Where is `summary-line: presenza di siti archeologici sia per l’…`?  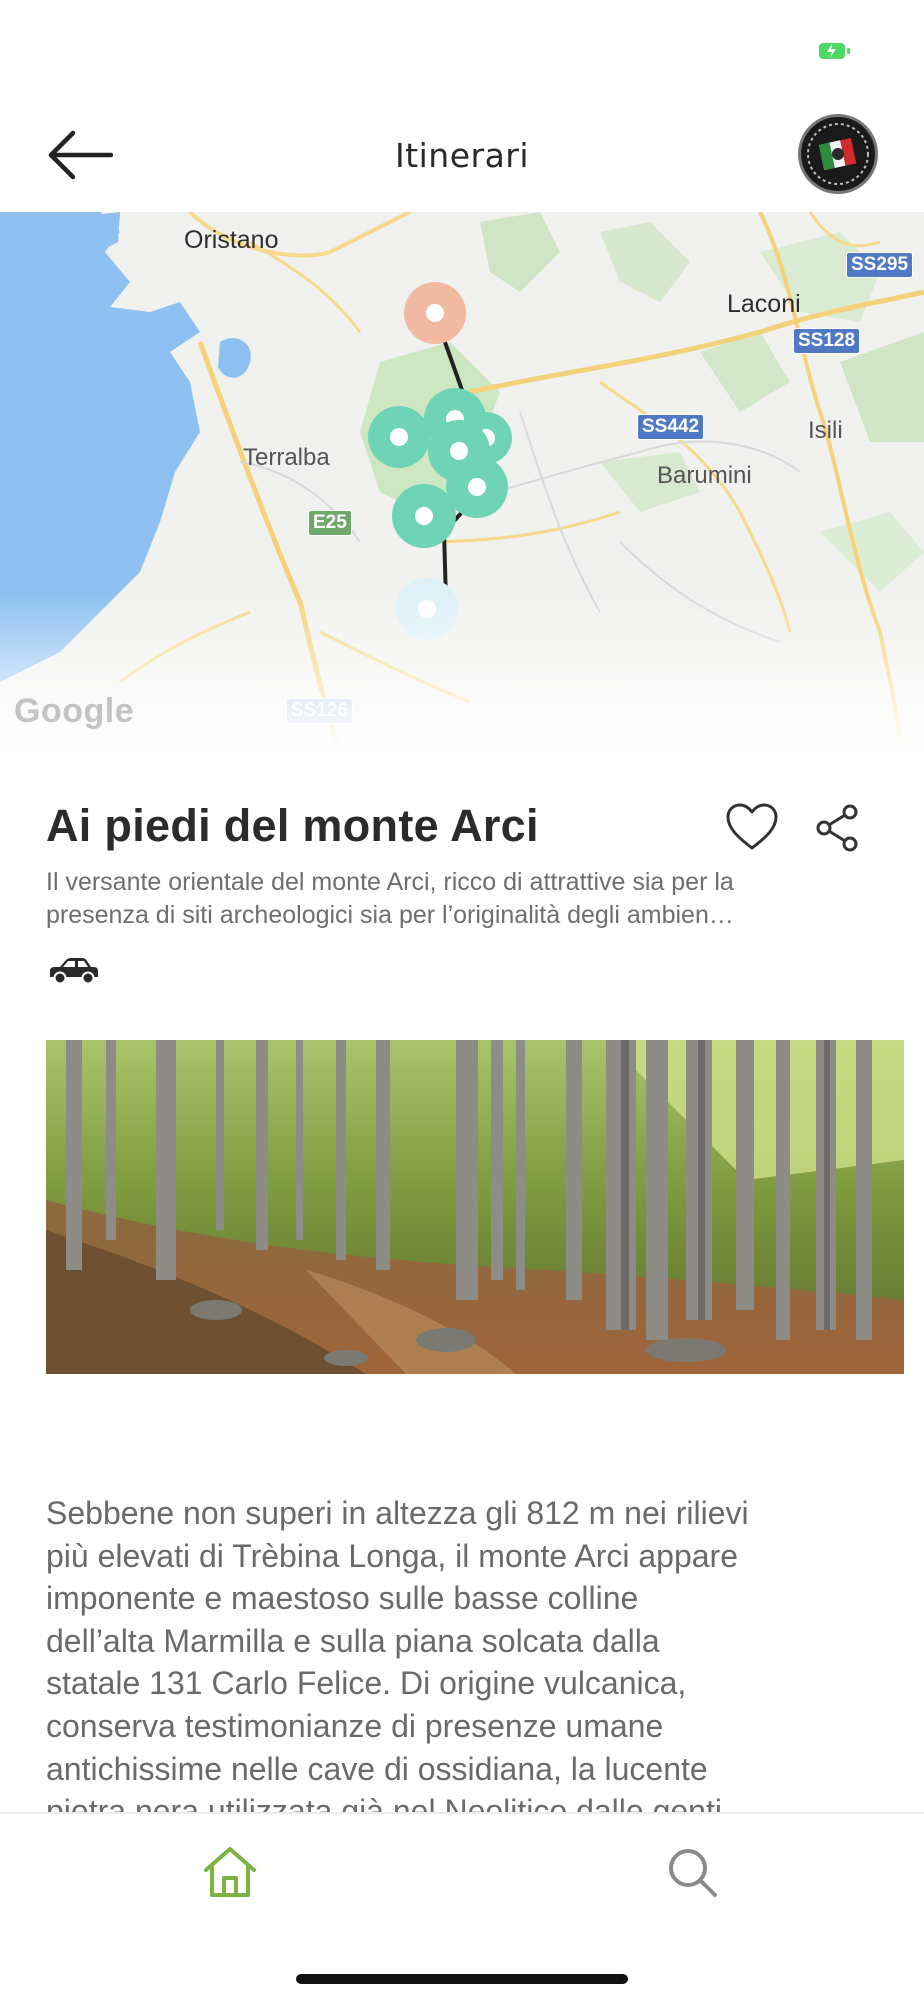 summary-line: presenza di siti archeologici sia per l’… is located at coordinates (390, 915).